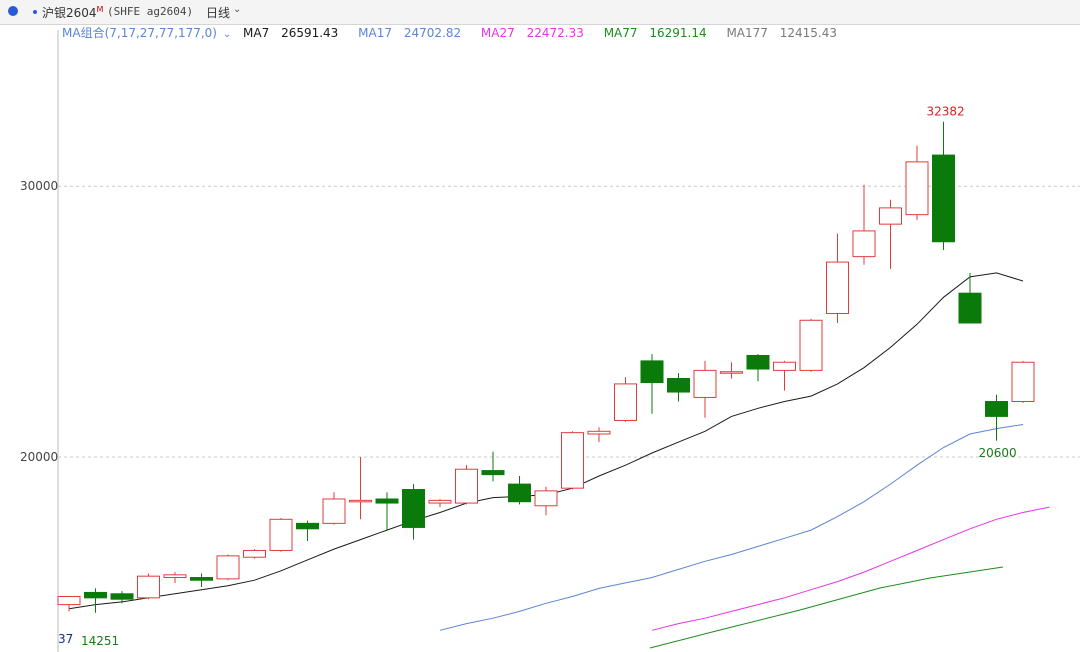 This screenshot has height=652, width=1080. Describe the element at coordinates (100, 641) in the screenshot. I see `bottom-low-label: 14251` at that location.